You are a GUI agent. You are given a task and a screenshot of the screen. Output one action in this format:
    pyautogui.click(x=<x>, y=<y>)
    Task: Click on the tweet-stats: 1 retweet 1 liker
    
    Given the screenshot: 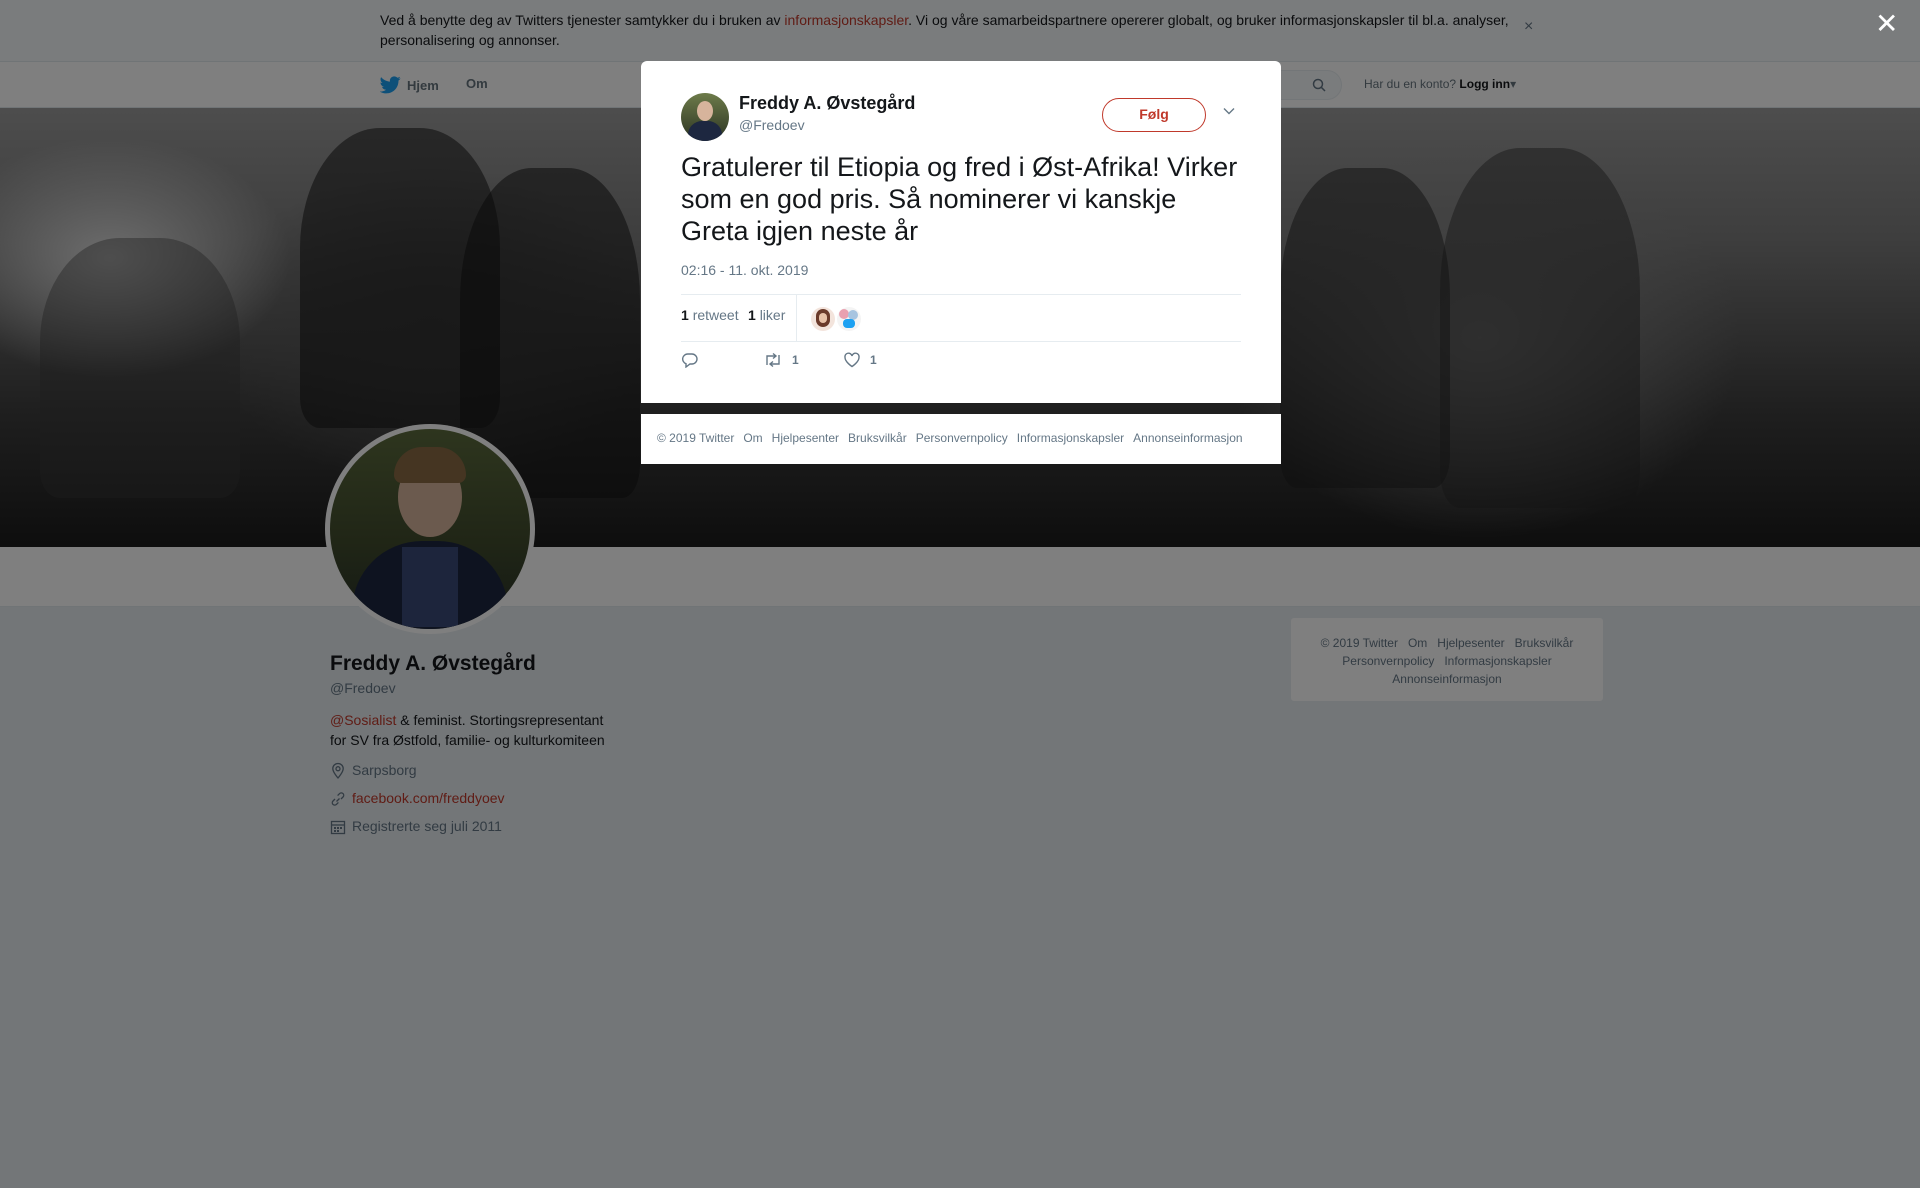 What is the action you would take?
    pyautogui.click(x=961, y=318)
    